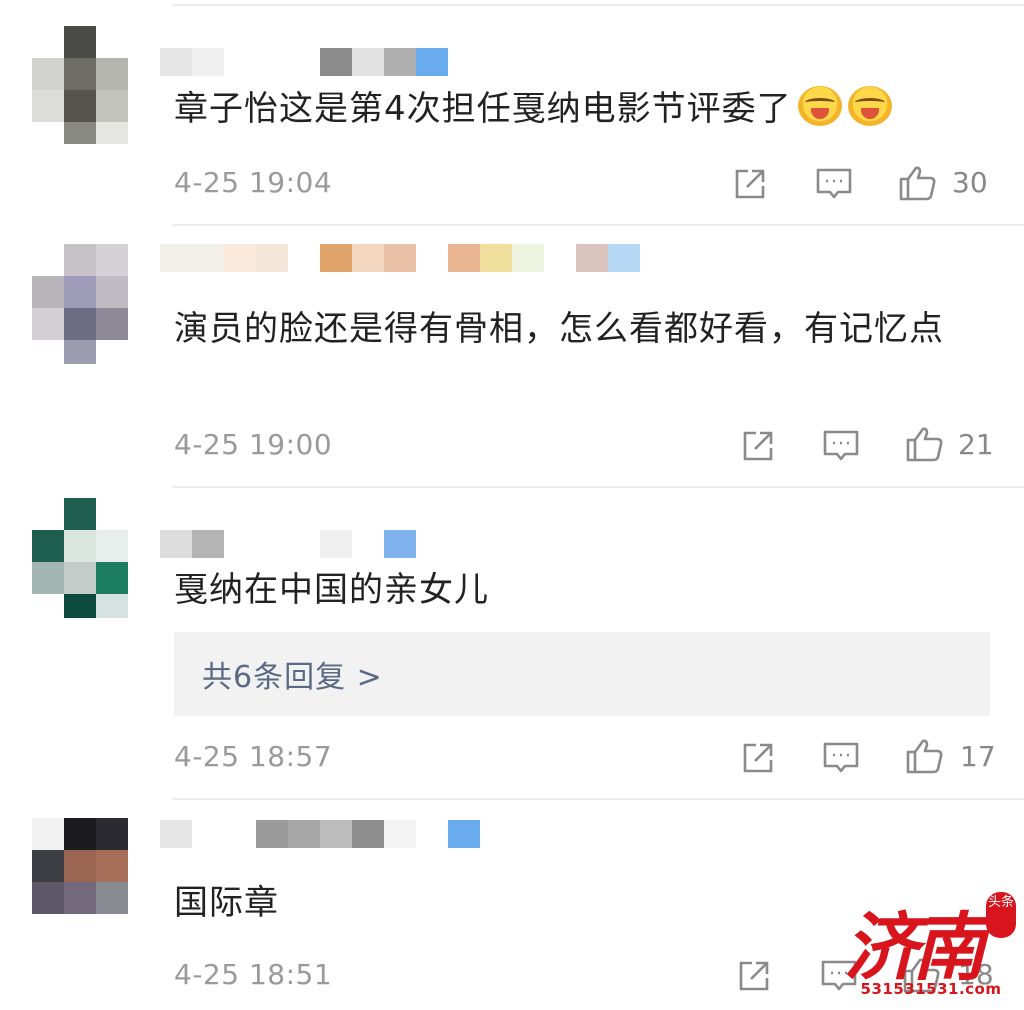 The width and height of the screenshot is (1024, 1010). What do you see at coordinates (292, 677) in the screenshot?
I see `replies-label: 共6条回复 >` at bounding box center [292, 677].